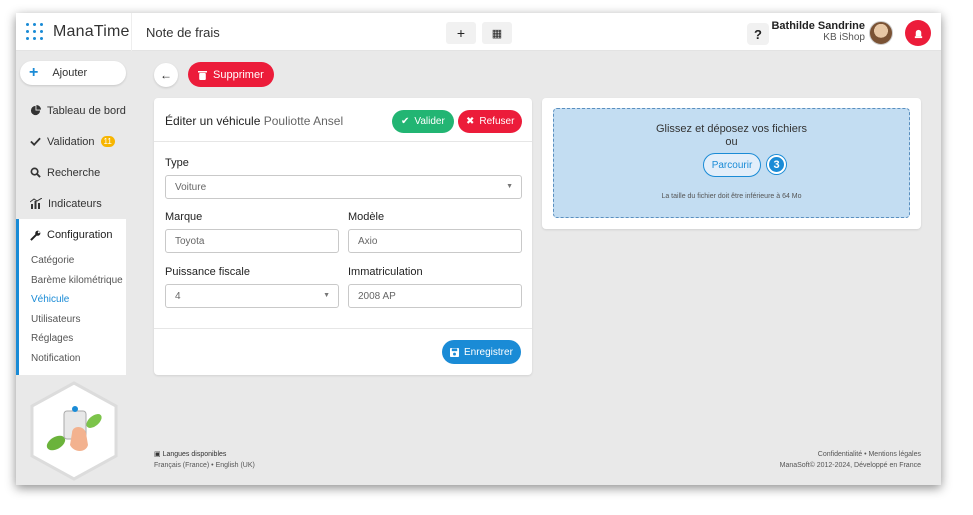  I want to click on check-icon: ✔, so click(405, 121).